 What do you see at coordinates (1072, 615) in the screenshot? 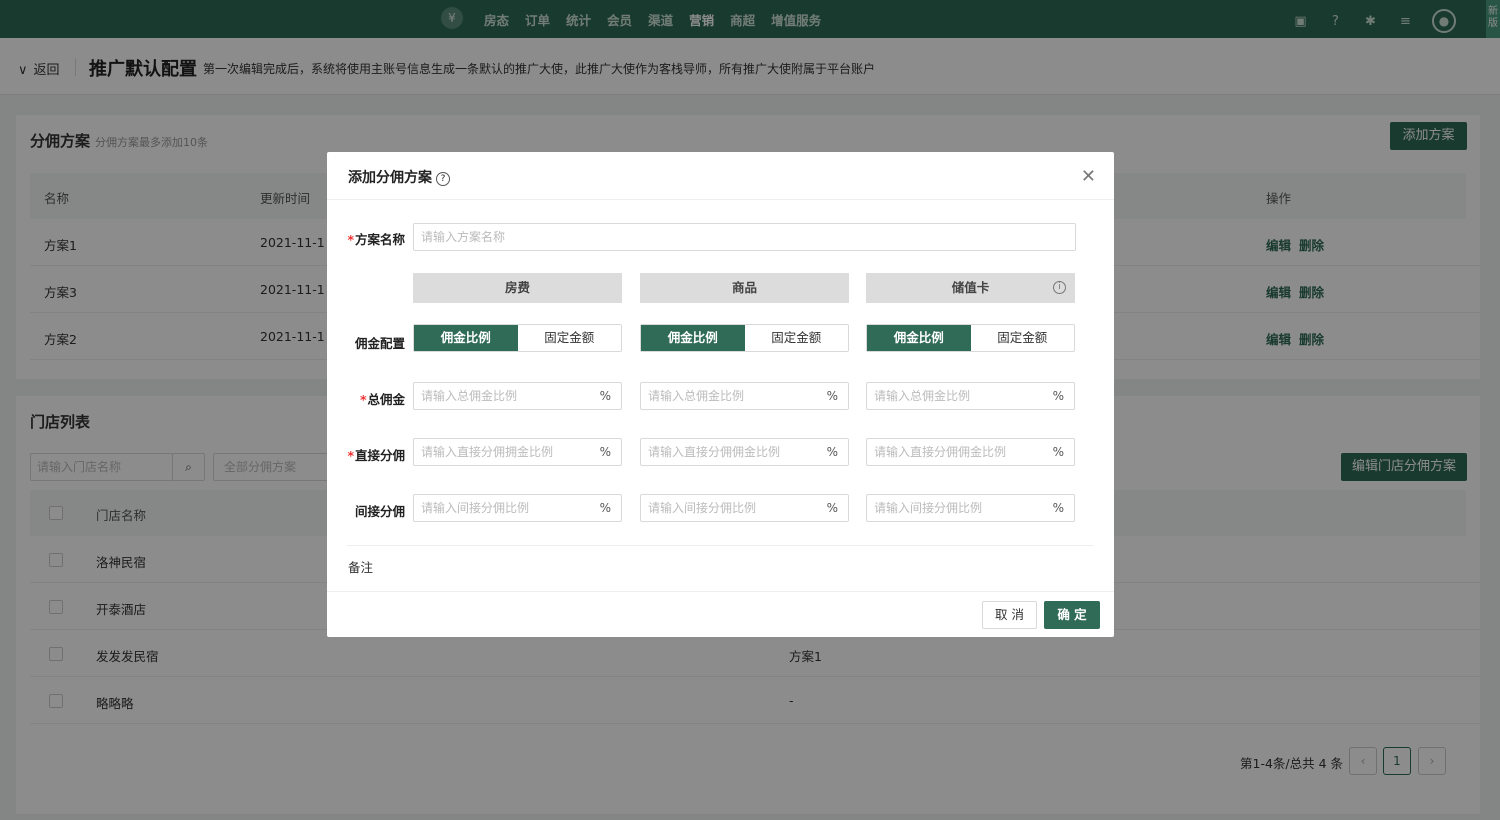
I see `confirm-button: 确 定` at bounding box center [1072, 615].